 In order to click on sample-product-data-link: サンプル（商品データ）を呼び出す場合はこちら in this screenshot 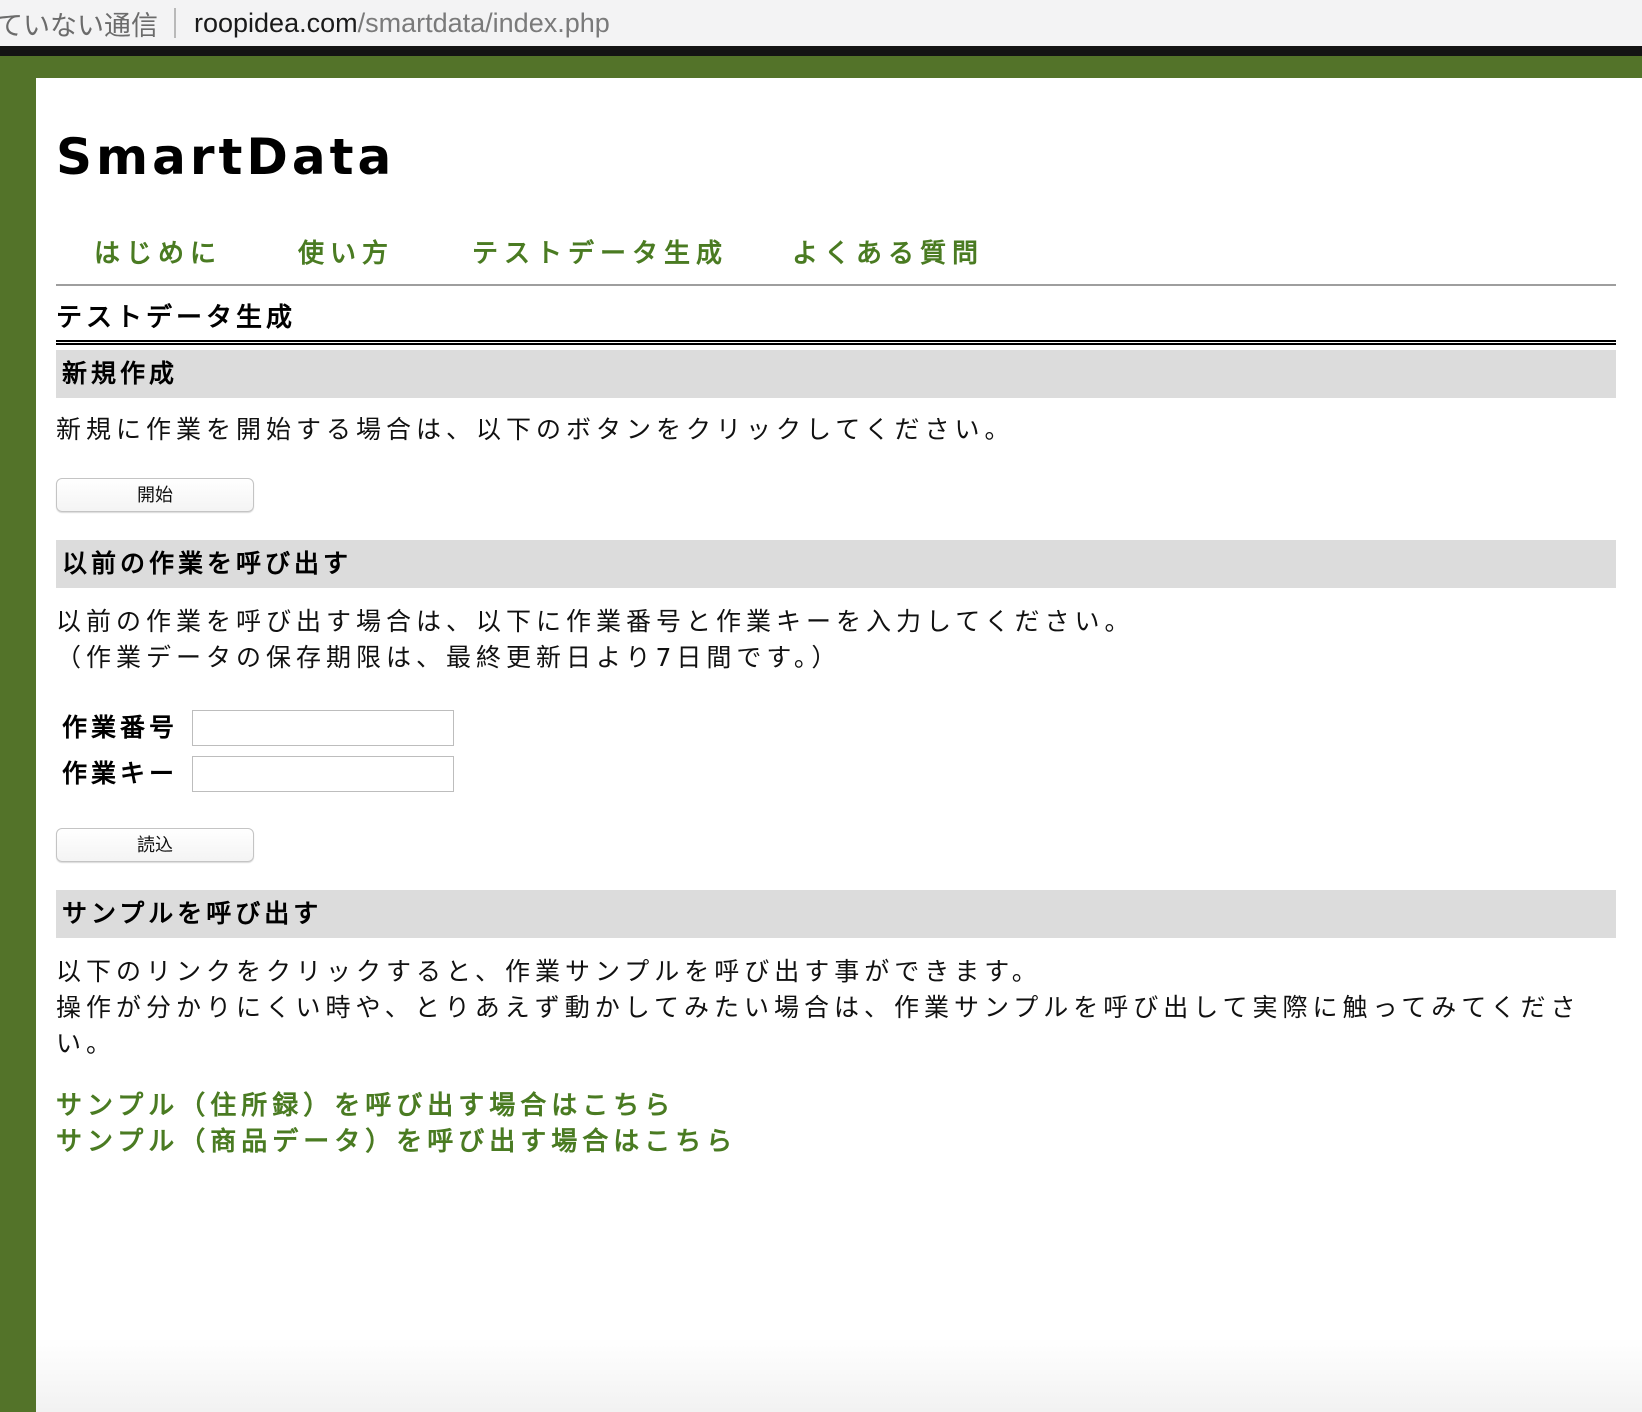, I will do `click(396, 1142)`.